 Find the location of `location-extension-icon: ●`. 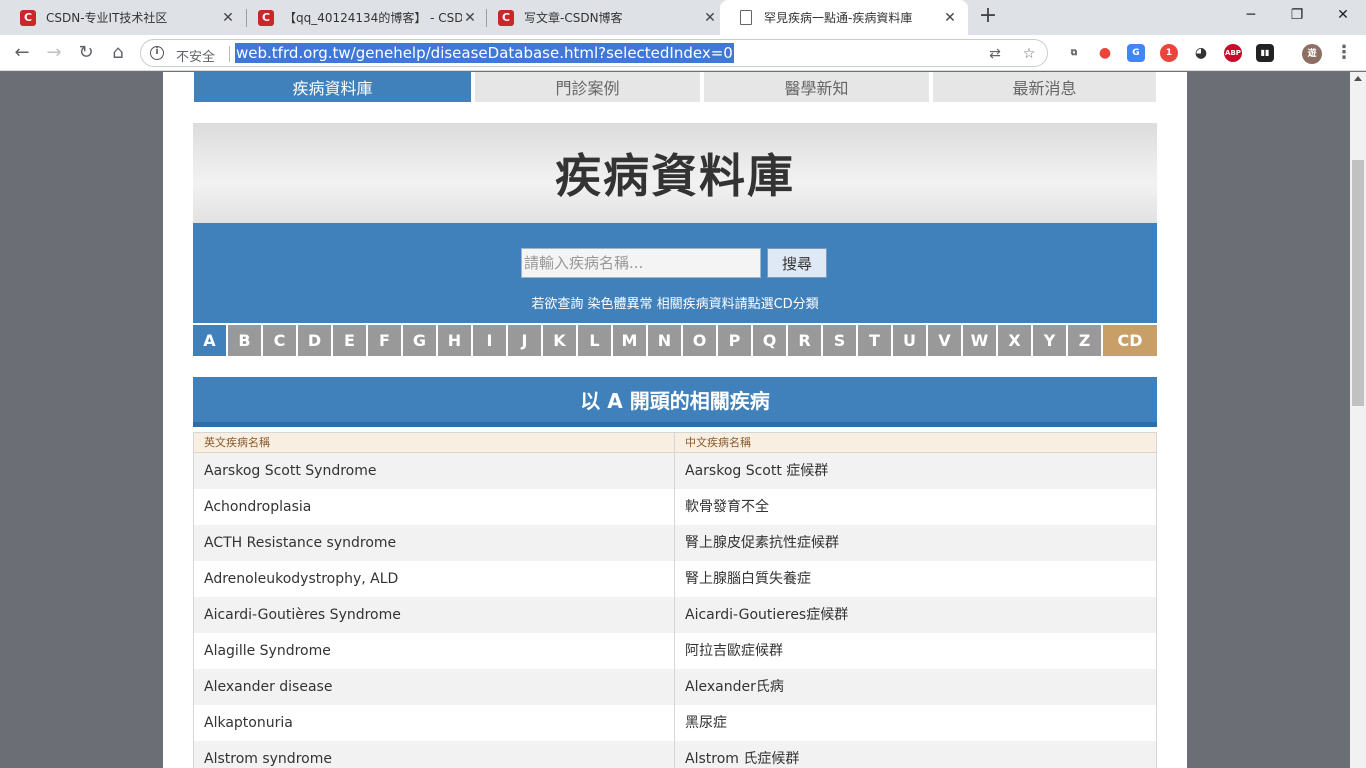

location-extension-icon: ● is located at coordinates (1105, 53).